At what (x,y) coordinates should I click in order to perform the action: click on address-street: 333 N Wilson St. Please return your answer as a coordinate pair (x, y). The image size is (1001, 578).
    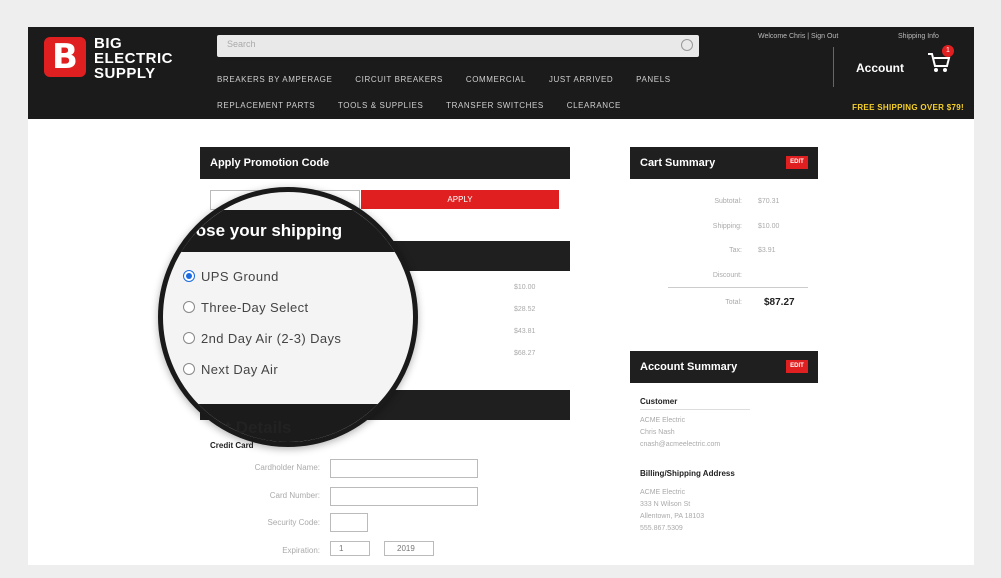
    Looking at the image, I should click on (665, 504).